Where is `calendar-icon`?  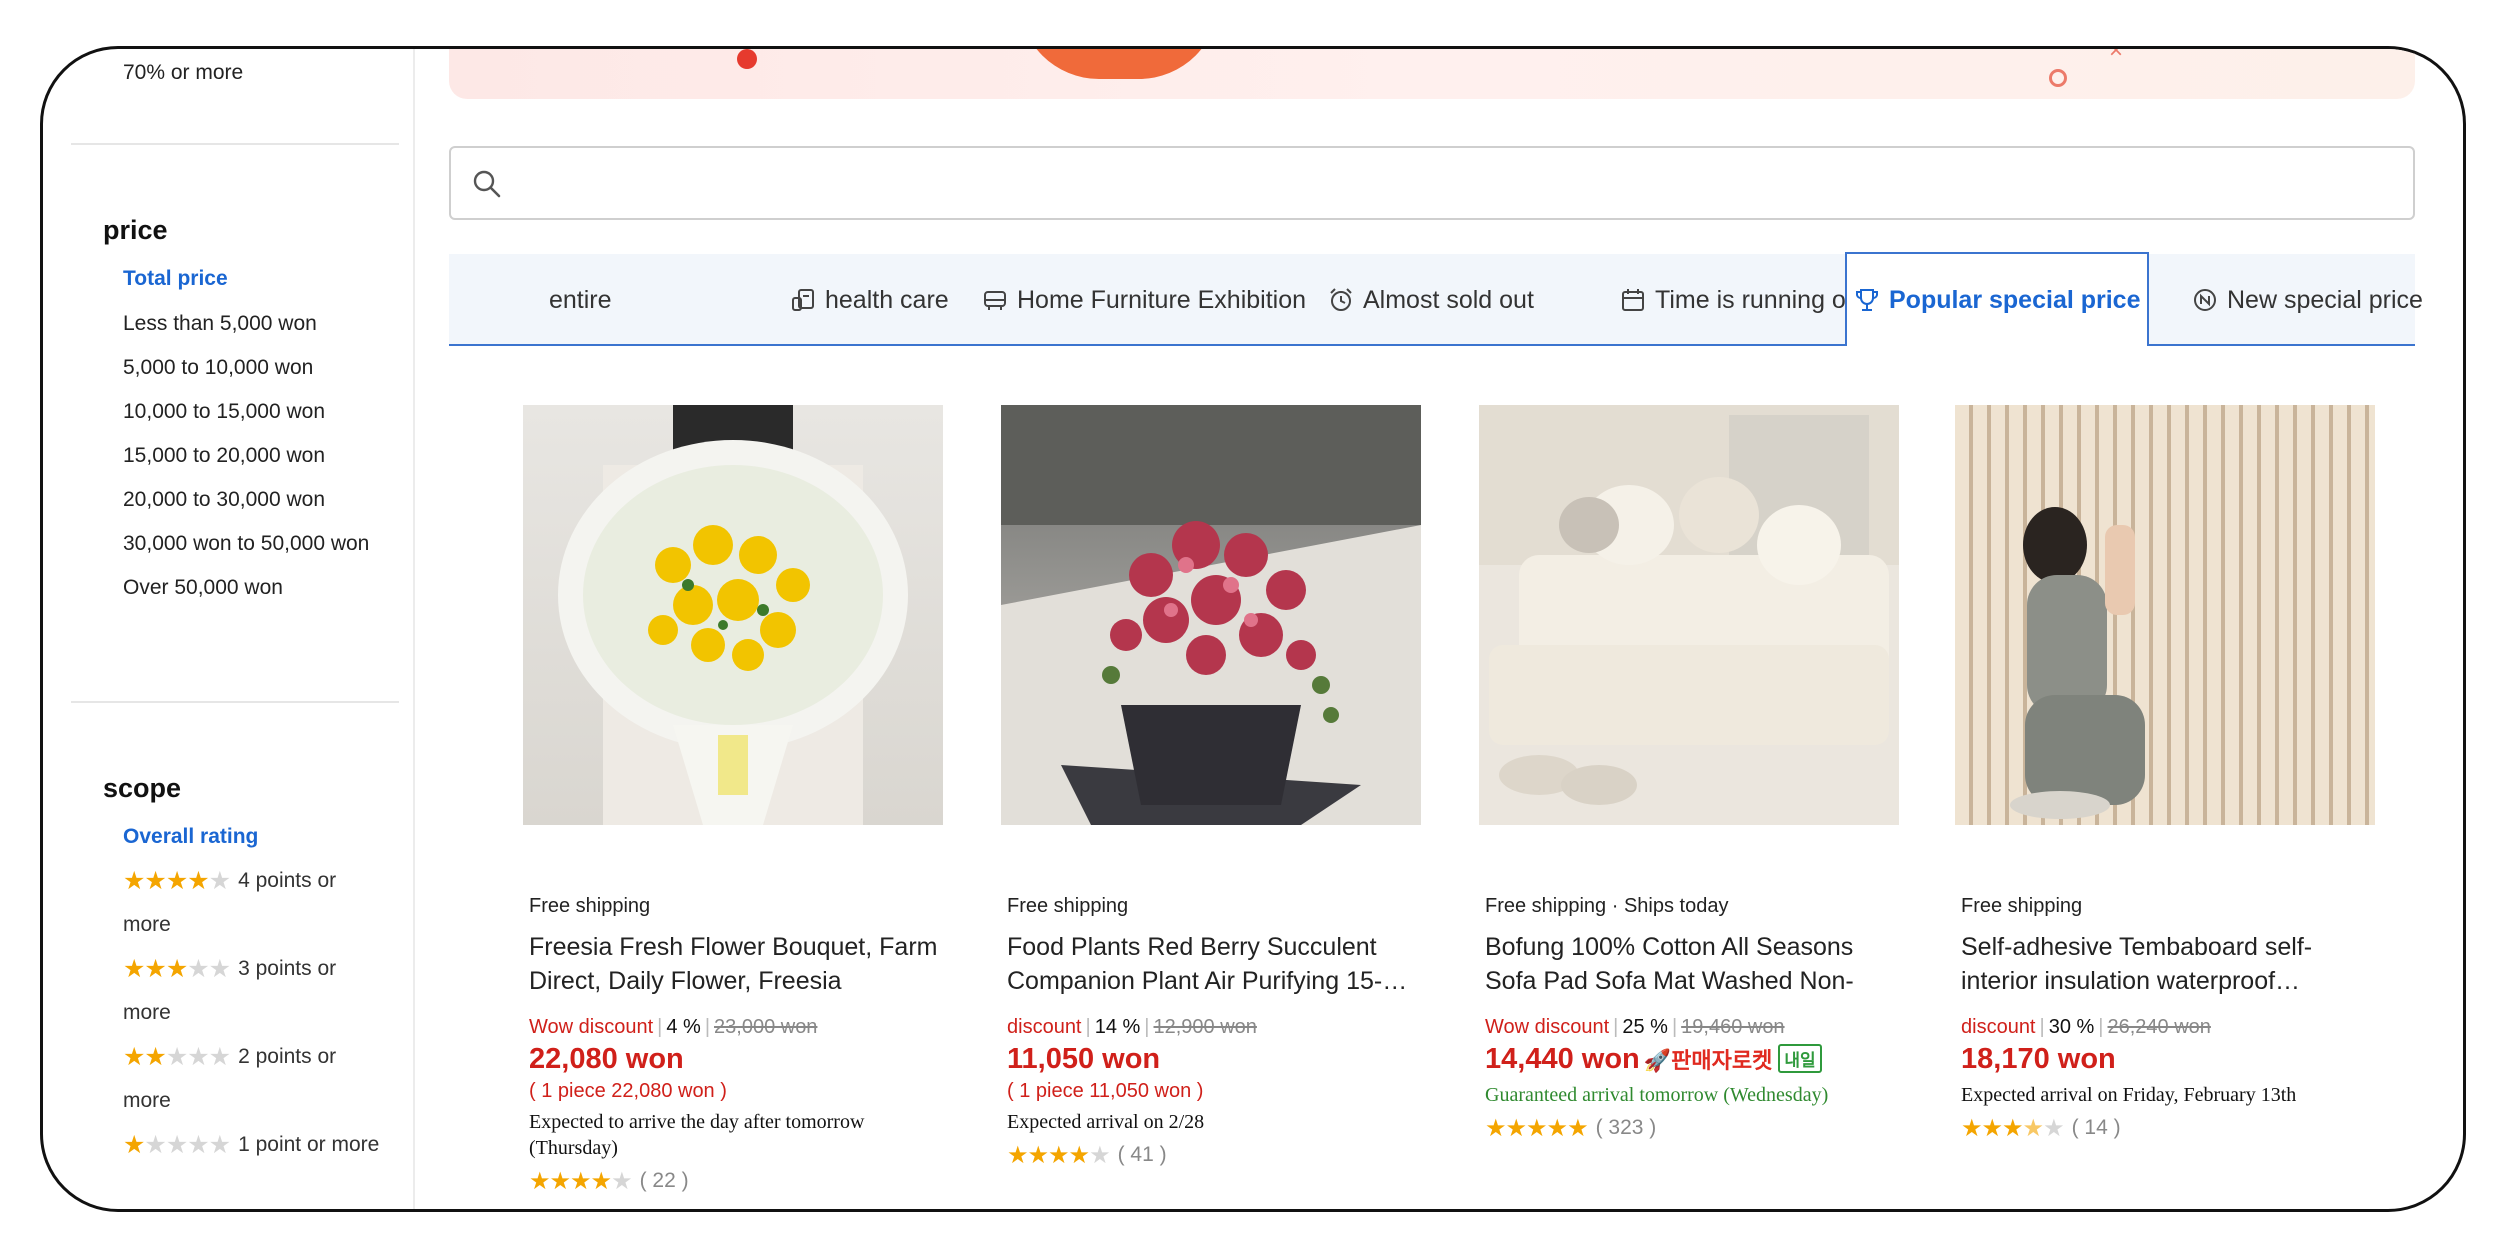 calendar-icon is located at coordinates (1633, 300).